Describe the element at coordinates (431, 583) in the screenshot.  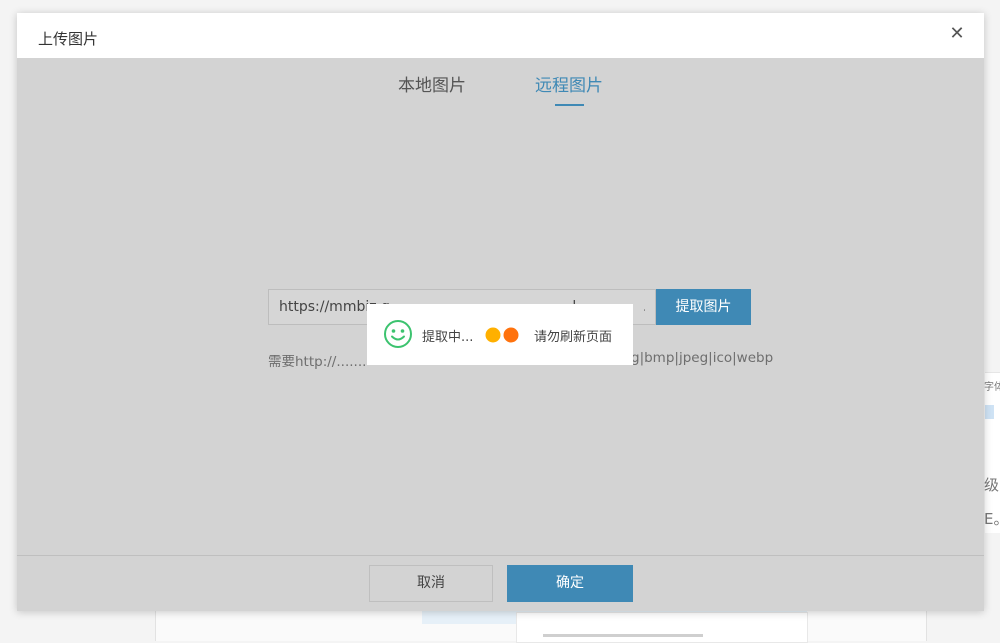
I see `cancel-button: 取消` at that location.